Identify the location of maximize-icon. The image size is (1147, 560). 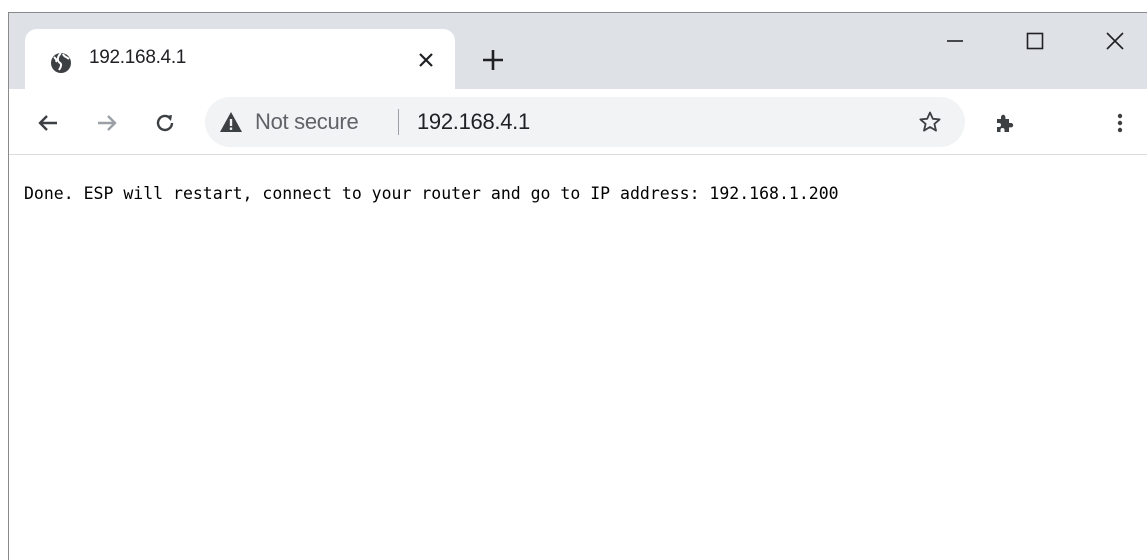
(1035, 41).